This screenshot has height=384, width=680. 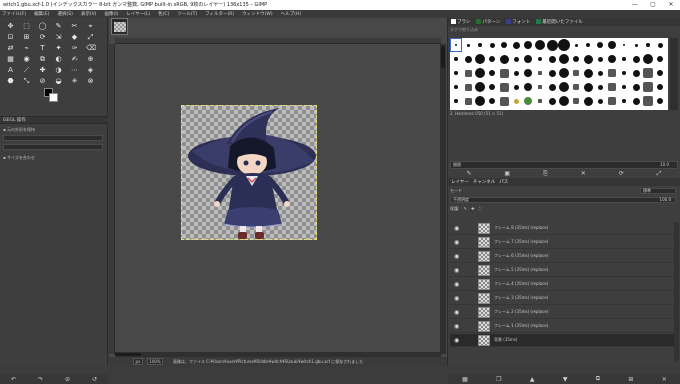 What do you see at coordinates (465, 208) in the screenshot?
I see `lock-pixels-icon: ✎` at bounding box center [465, 208].